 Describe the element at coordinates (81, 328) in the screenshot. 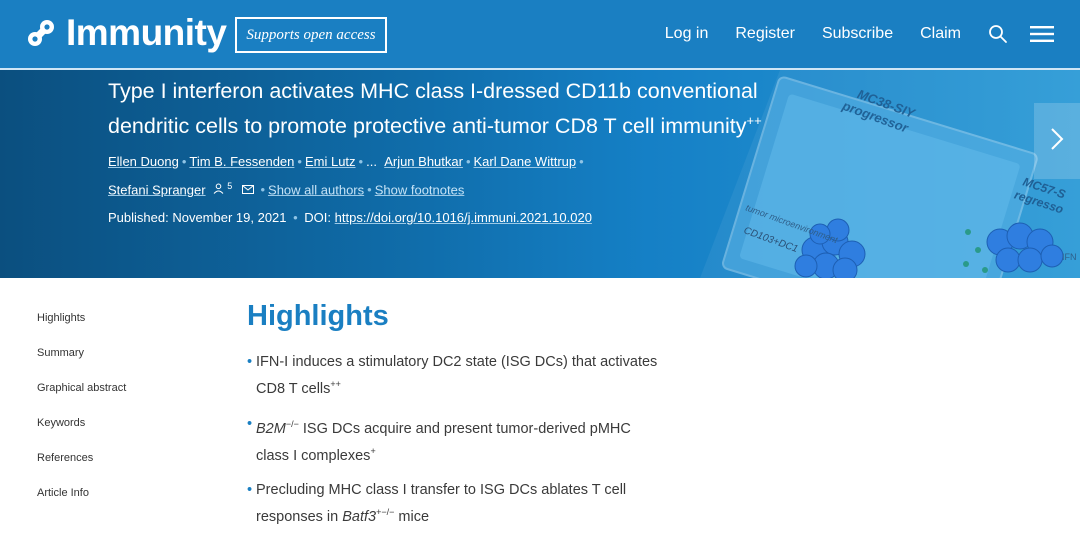

I see `sidenav-item-highlights: Highlights` at that location.